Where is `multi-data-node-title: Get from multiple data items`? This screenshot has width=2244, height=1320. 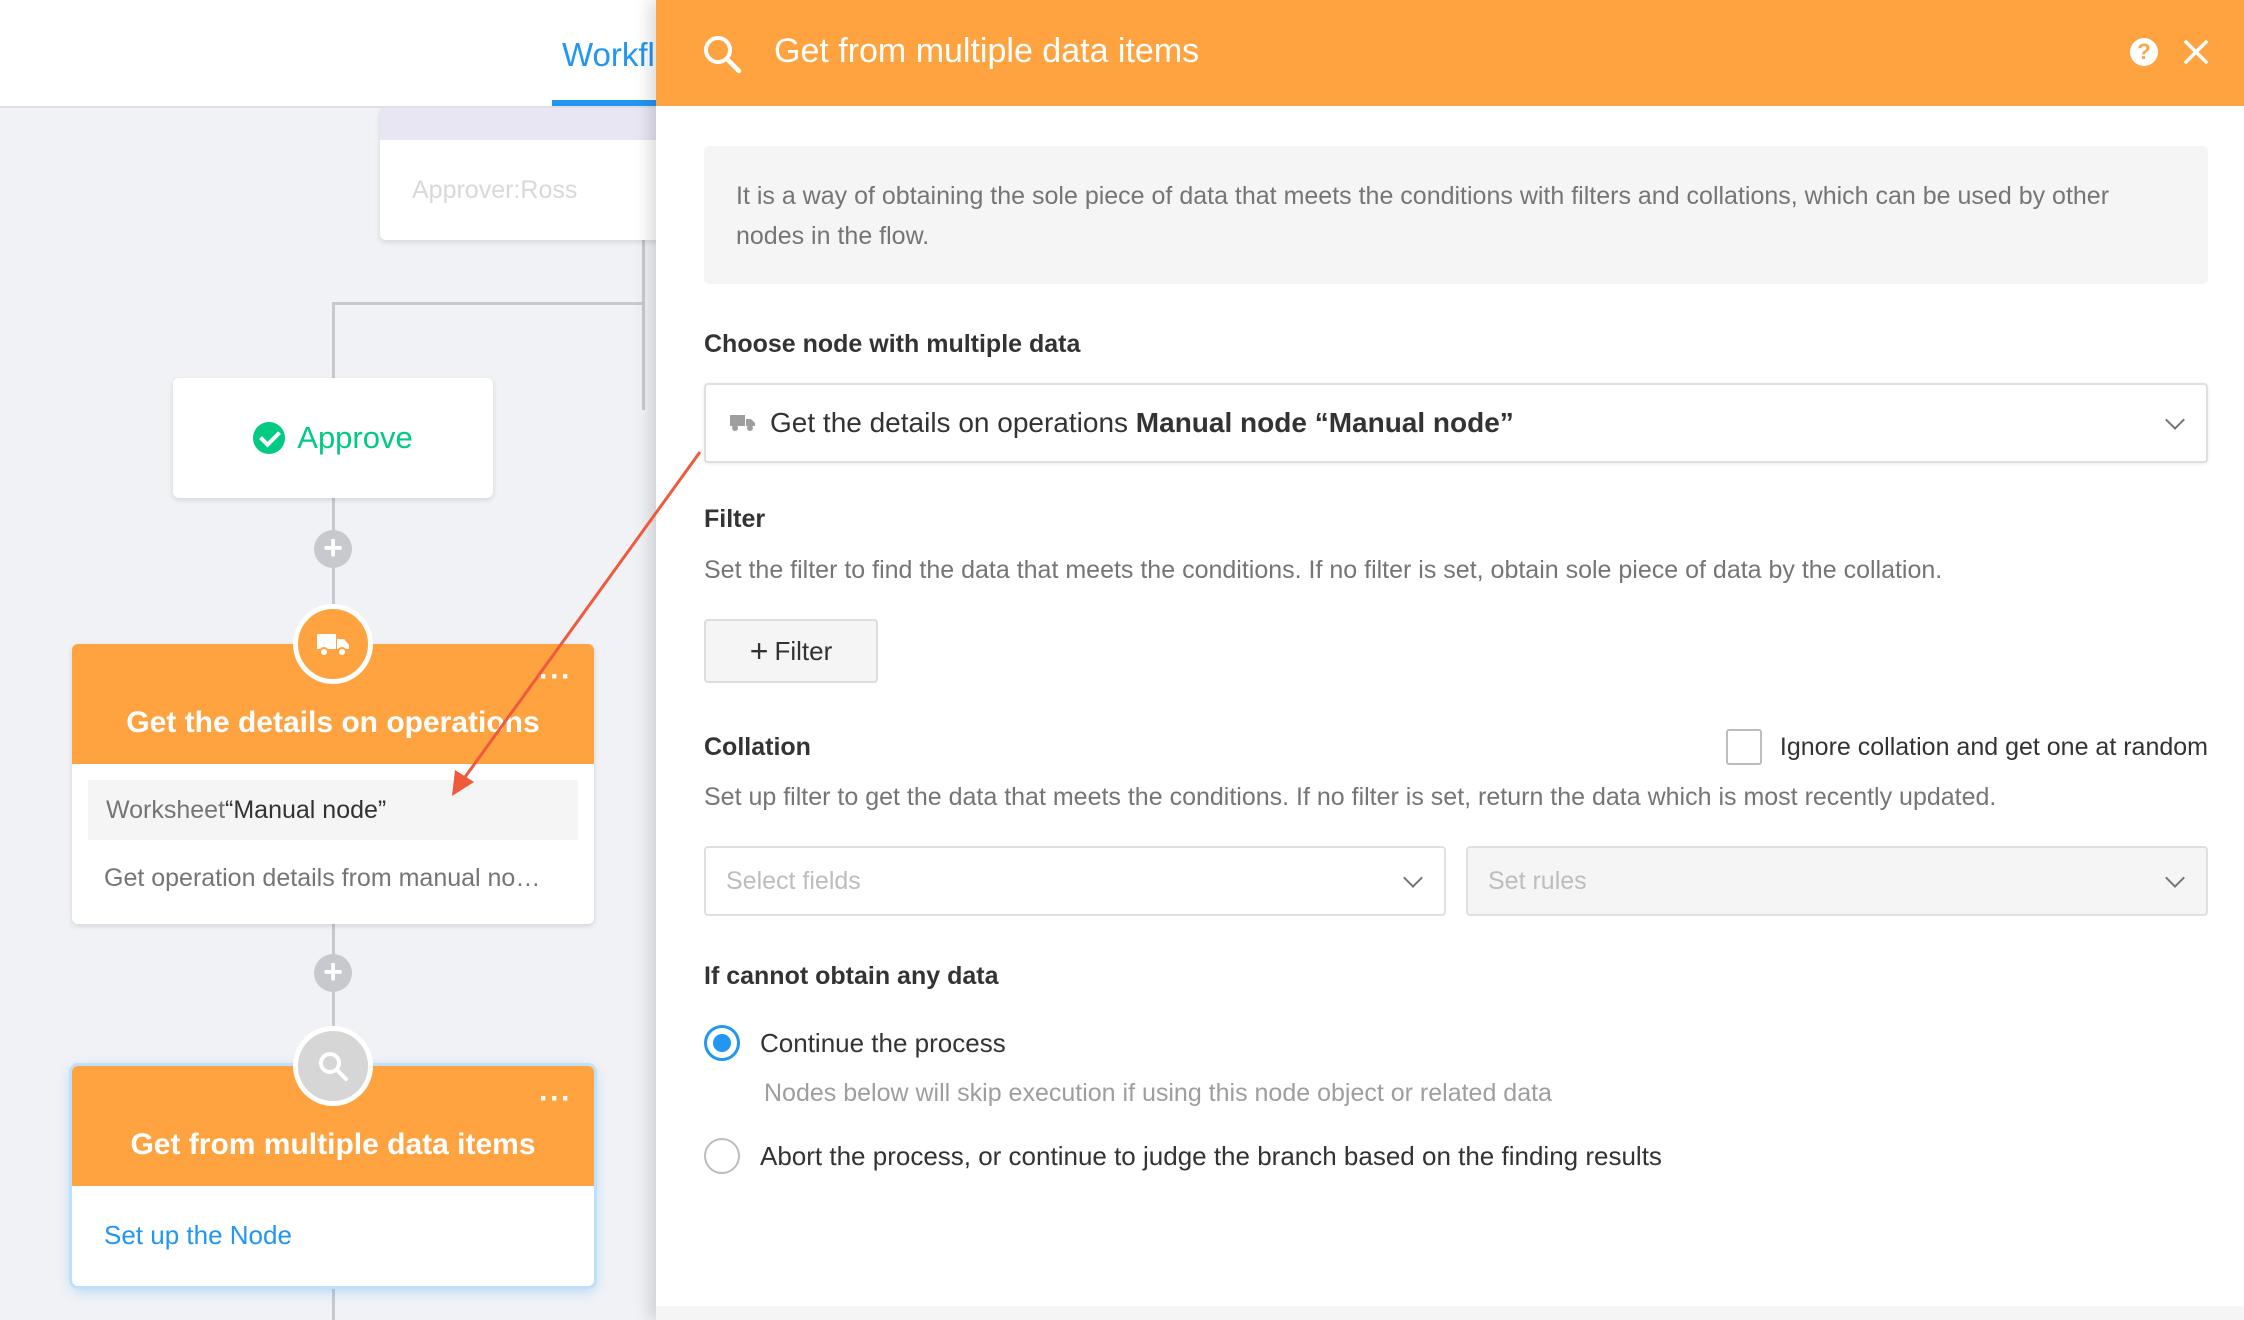
multi-data-node-title: Get from multiple data items is located at coordinates (333, 1144).